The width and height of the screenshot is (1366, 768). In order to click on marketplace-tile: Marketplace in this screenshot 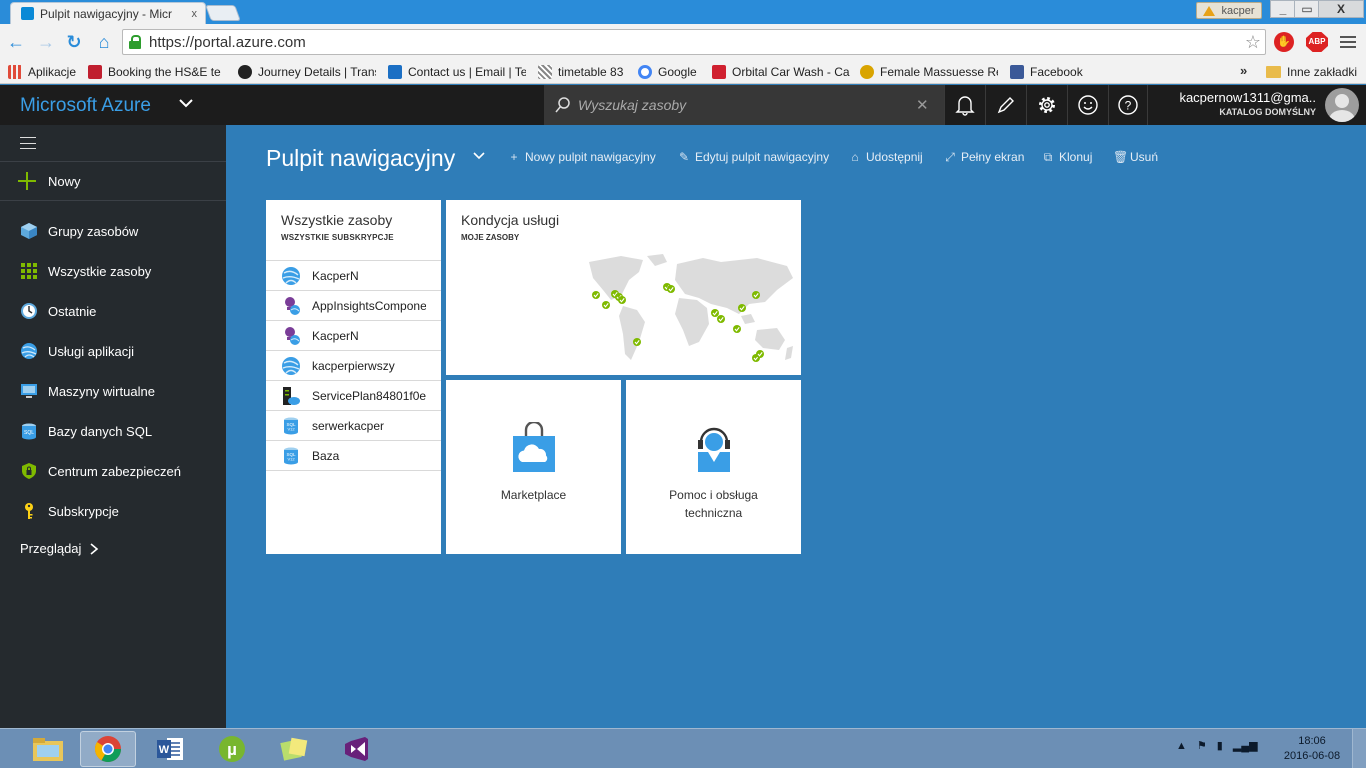, I will do `click(533, 467)`.